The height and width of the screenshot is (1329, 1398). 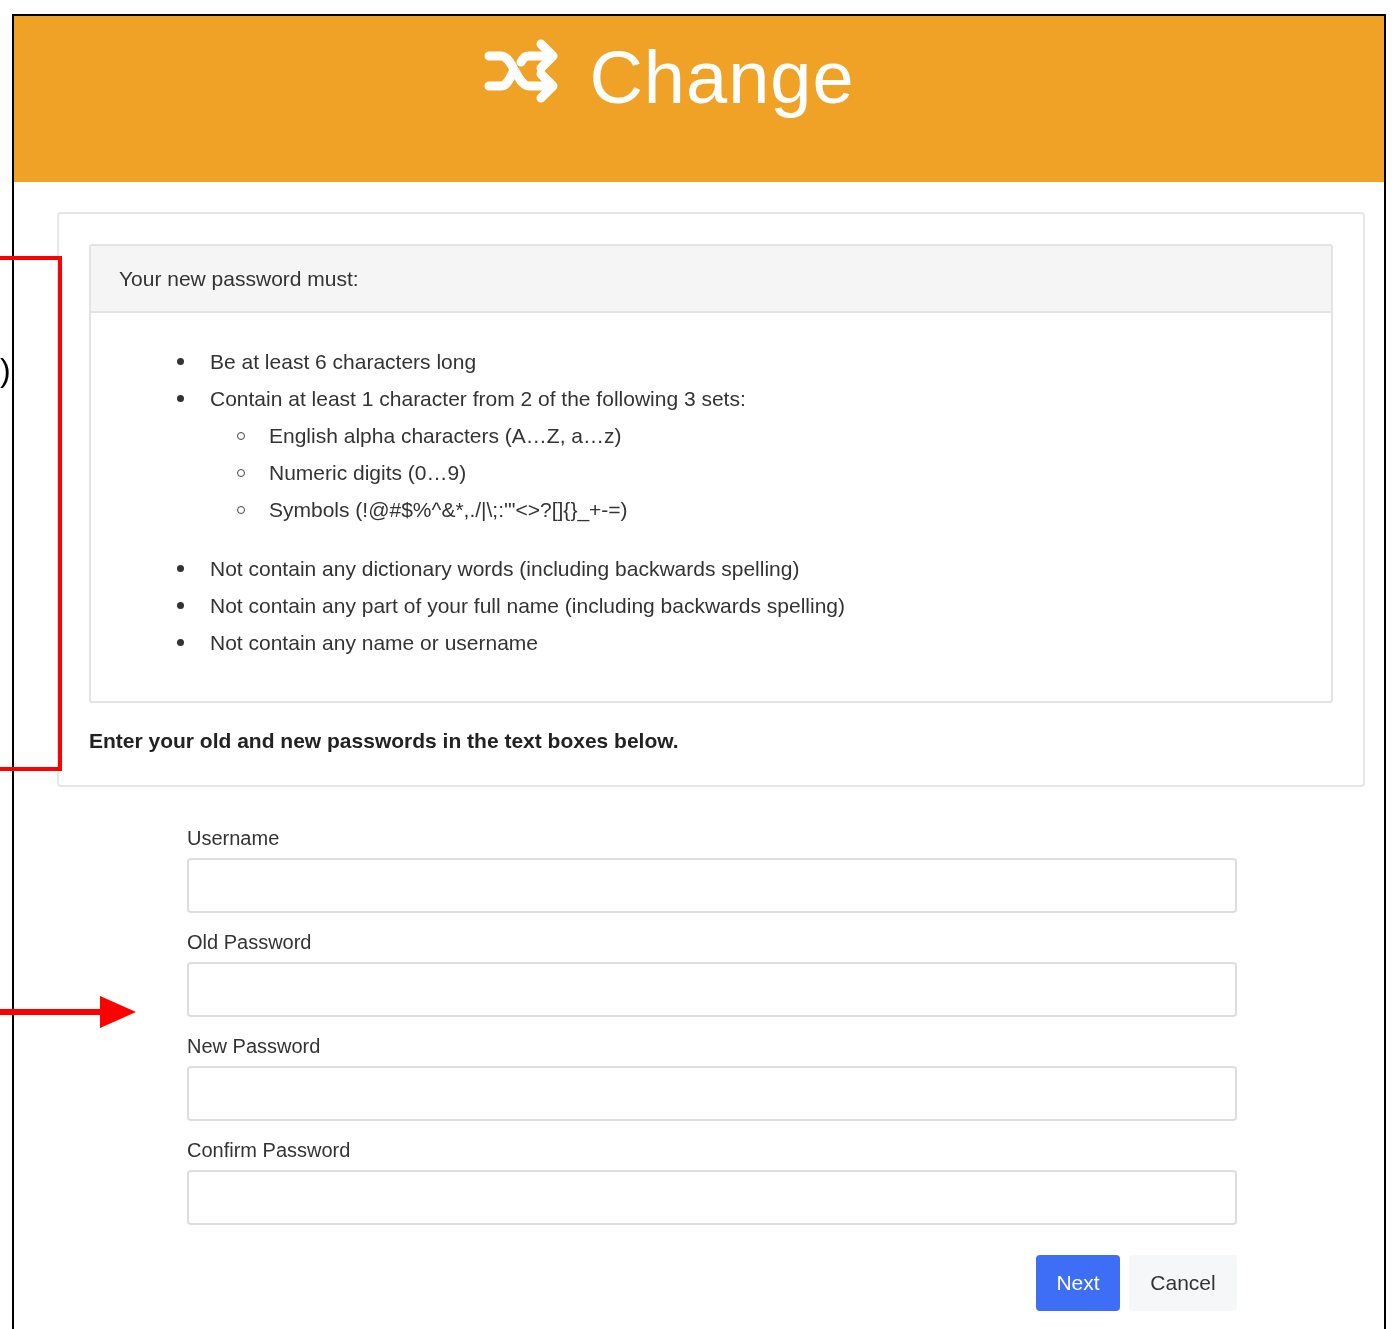 I want to click on field-label: New Password, so click(x=254, y=1046).